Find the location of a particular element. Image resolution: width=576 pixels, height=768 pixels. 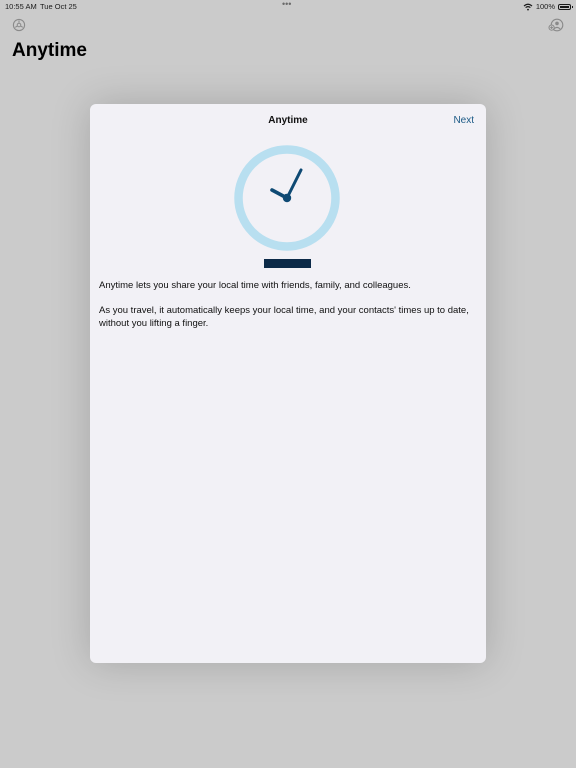

next-button: Next is located at coordinates (463, 120).